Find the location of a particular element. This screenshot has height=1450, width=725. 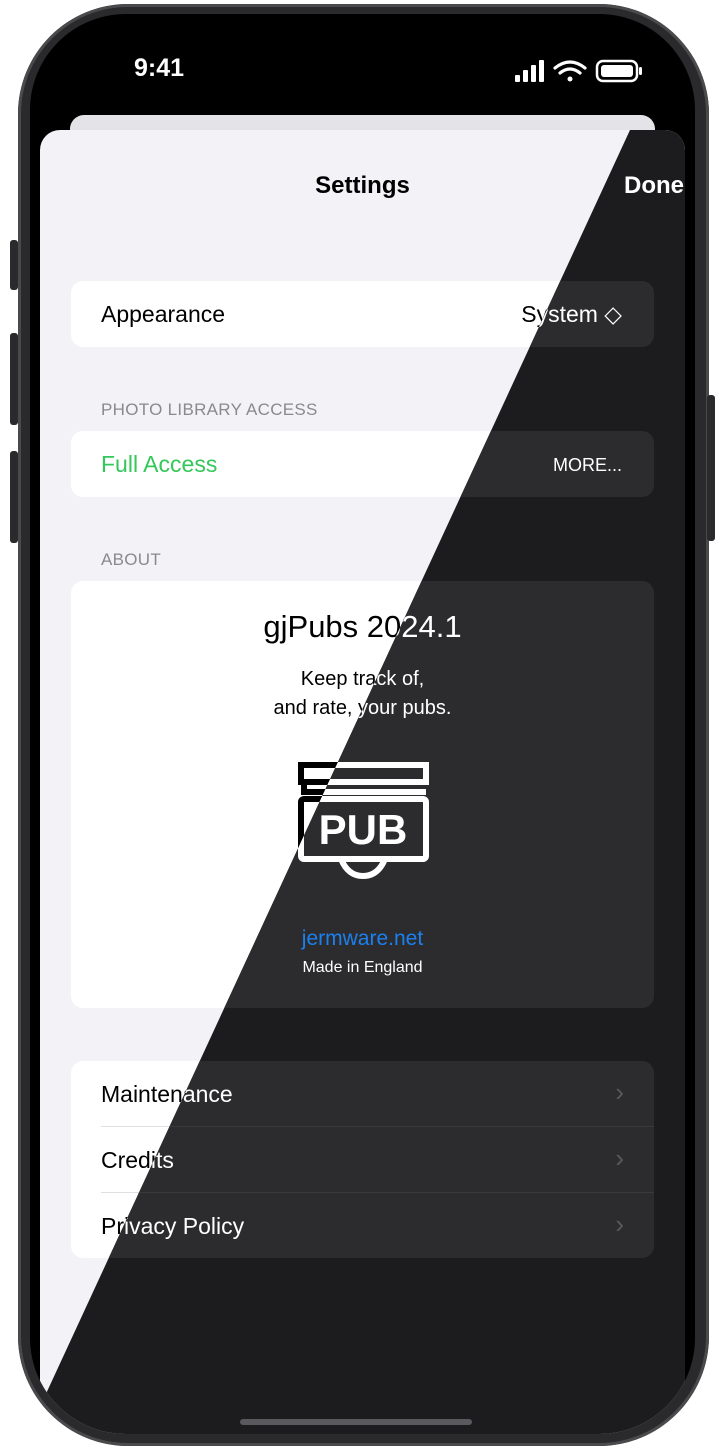

photo-access-header: PHOTO LIBRARY ACCESS is located at coordinates (209, 409).